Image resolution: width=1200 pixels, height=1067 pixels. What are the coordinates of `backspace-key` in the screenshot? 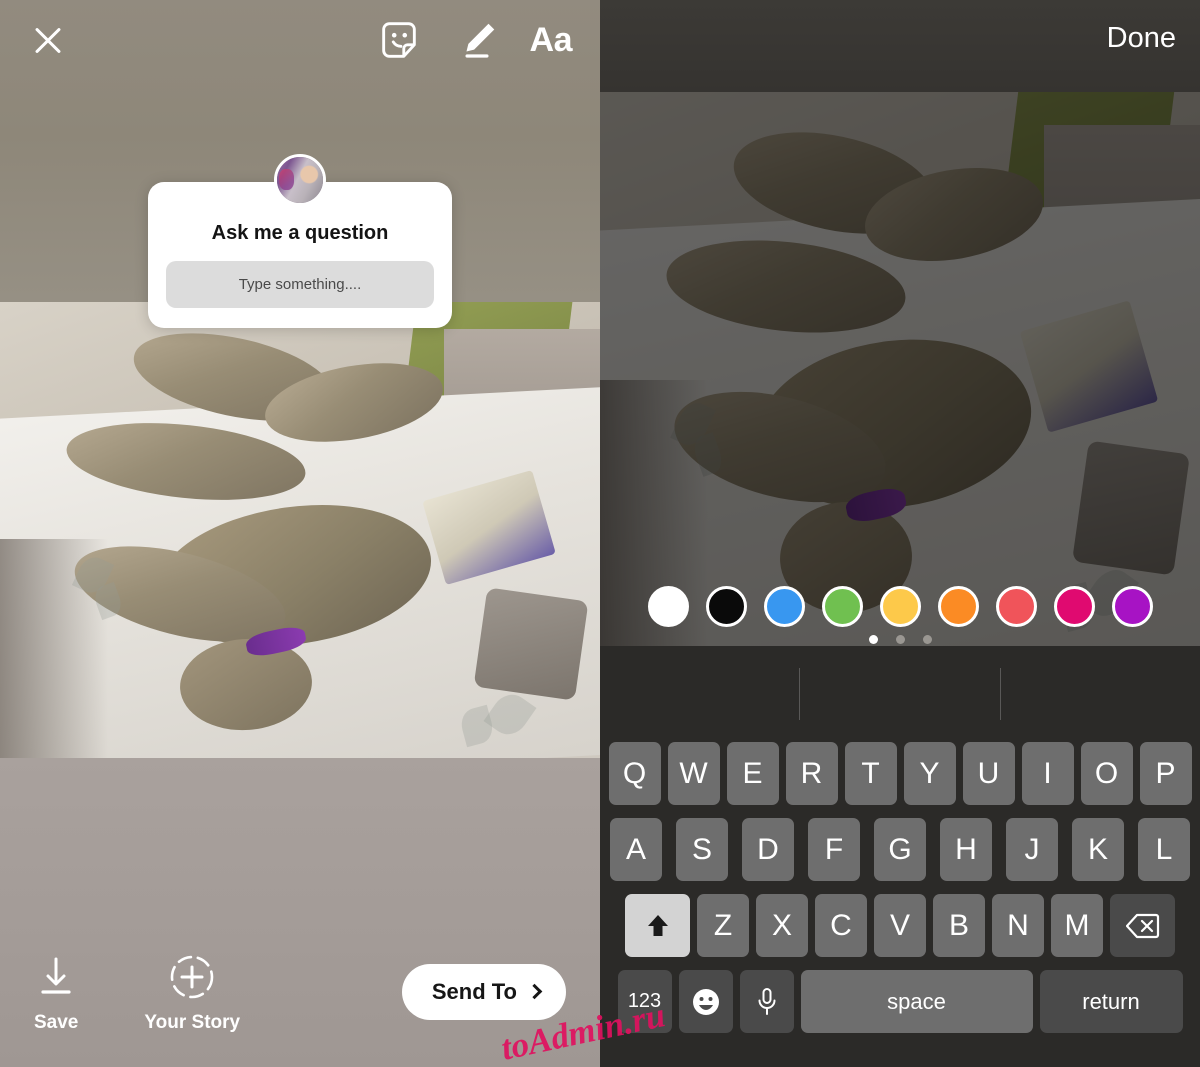 It's located at (1142, 925).